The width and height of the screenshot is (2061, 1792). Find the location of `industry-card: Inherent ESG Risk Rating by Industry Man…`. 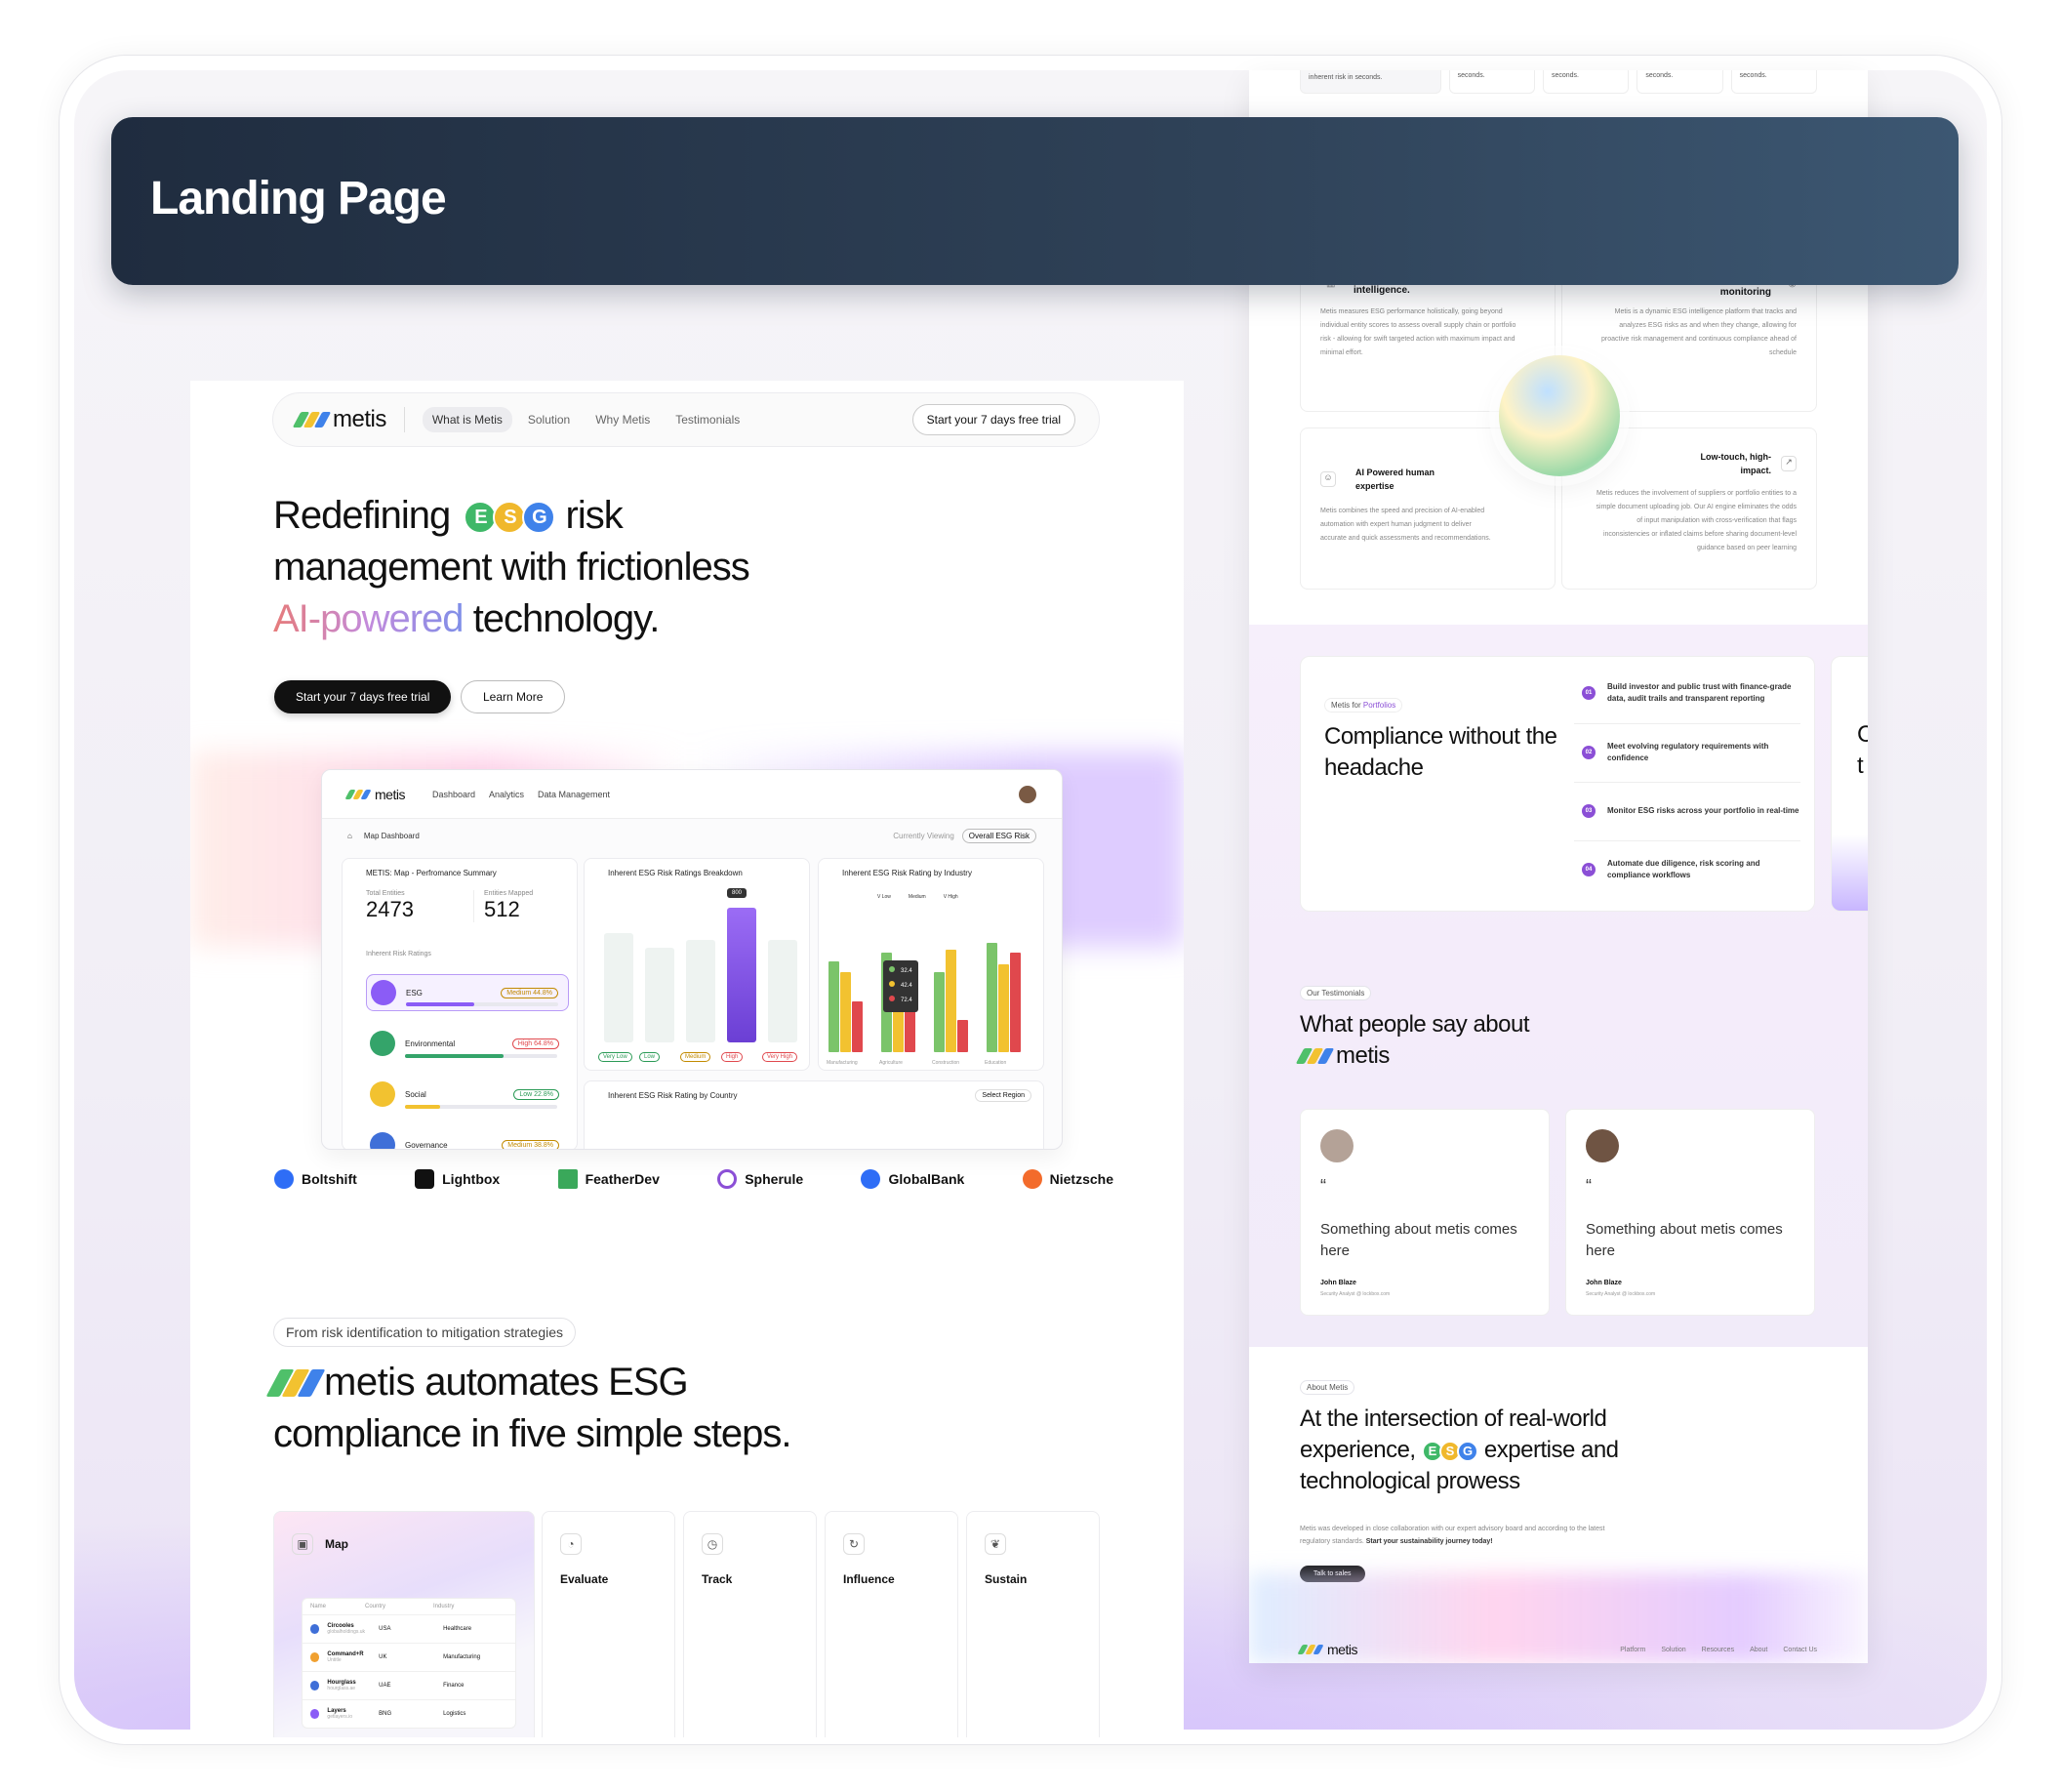

industry-card: Inherent ESG Risk Rating by Industry Man… is located at coordinates (931, 964).